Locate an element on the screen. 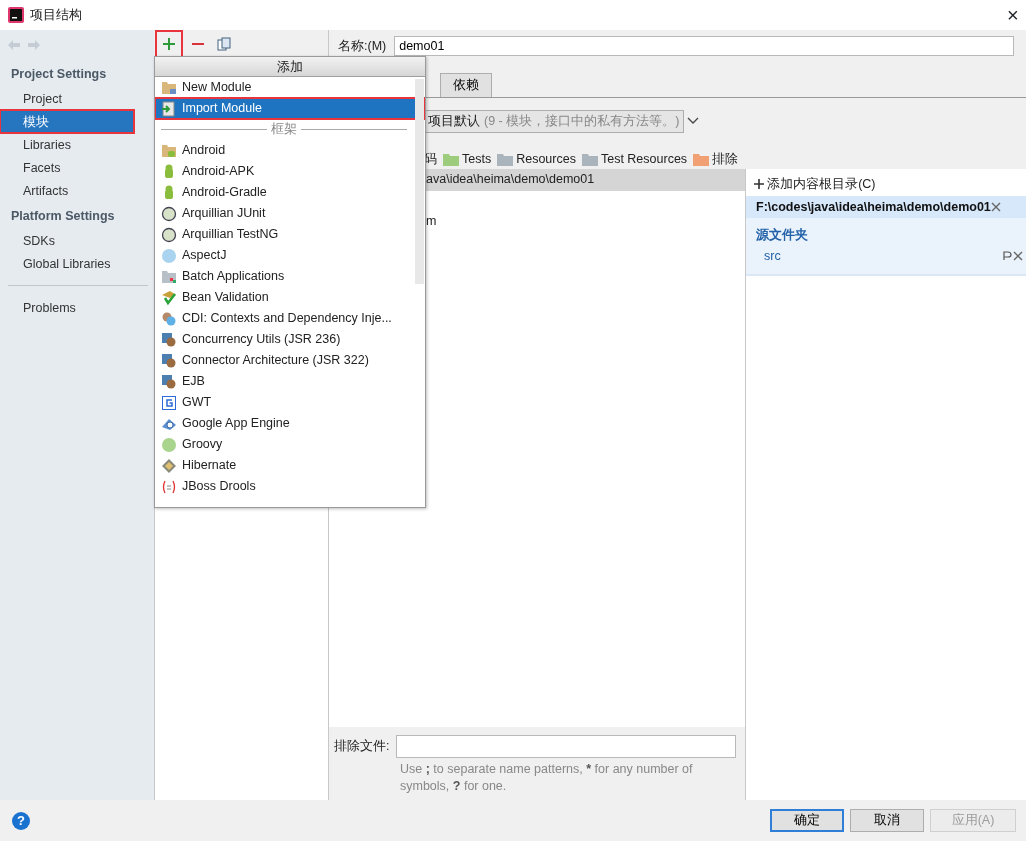 The width and height of the screenshot is (1026, 841). window-title: 项目结构 is located at coordinates (56, 15).